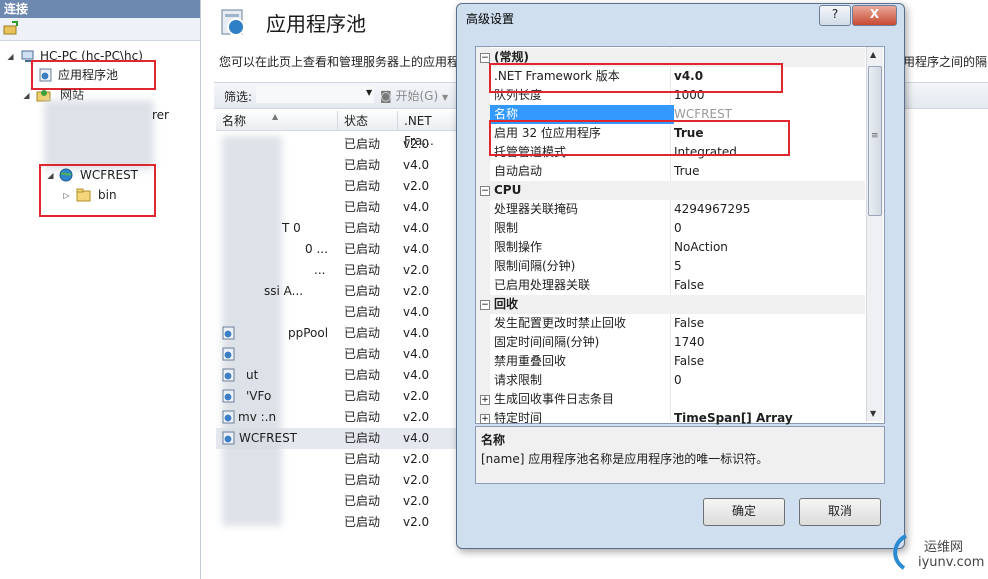 This screenshot has height=579, width=988. Describe the element at coordinates (93, 75) in the screenshot. I see `highlight-app-pools` at that location.